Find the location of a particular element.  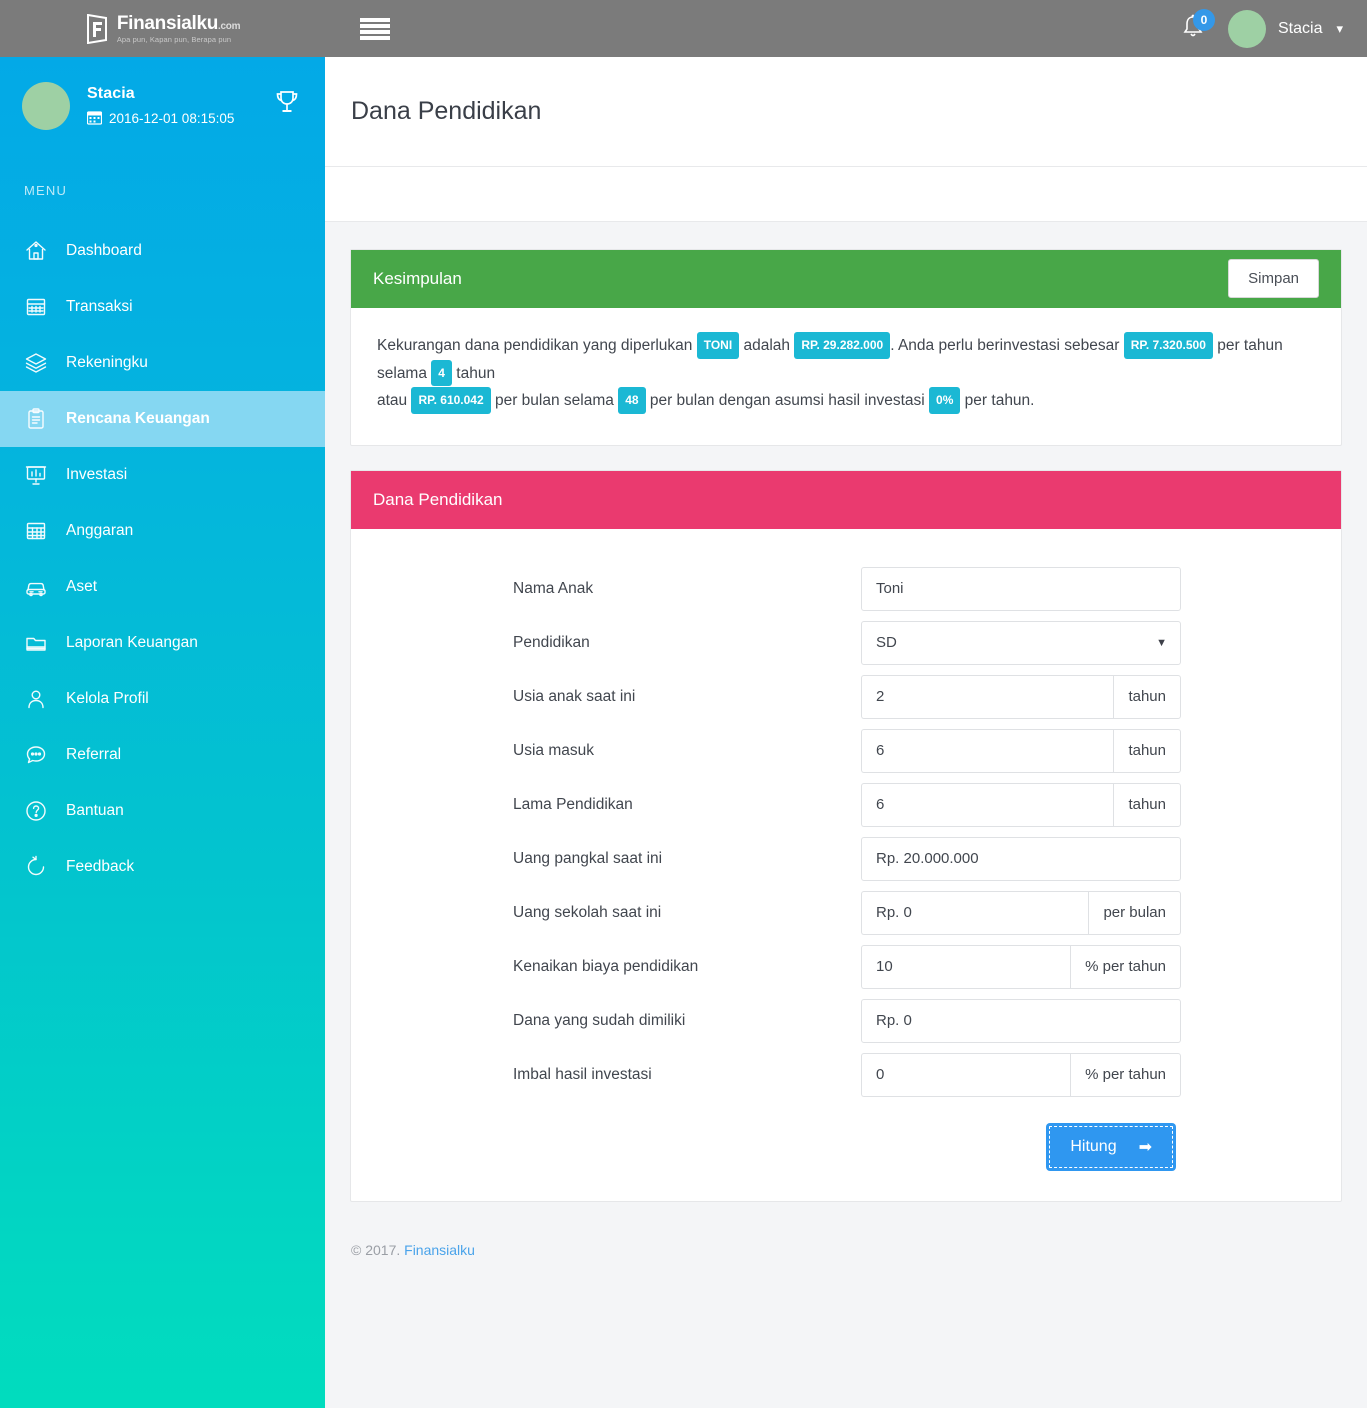

layers-icon is located at coordinates (39, 363).